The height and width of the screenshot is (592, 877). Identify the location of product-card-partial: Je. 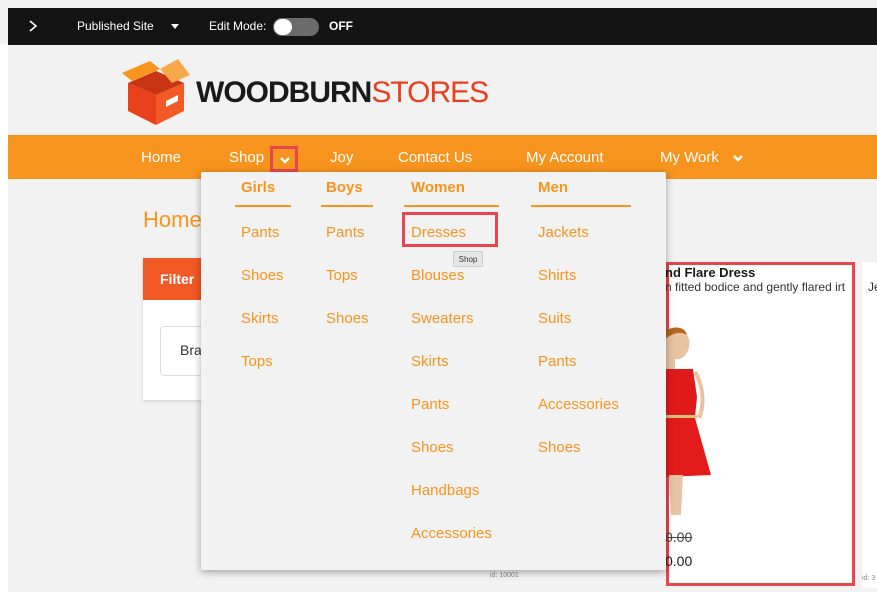
(869, 425).